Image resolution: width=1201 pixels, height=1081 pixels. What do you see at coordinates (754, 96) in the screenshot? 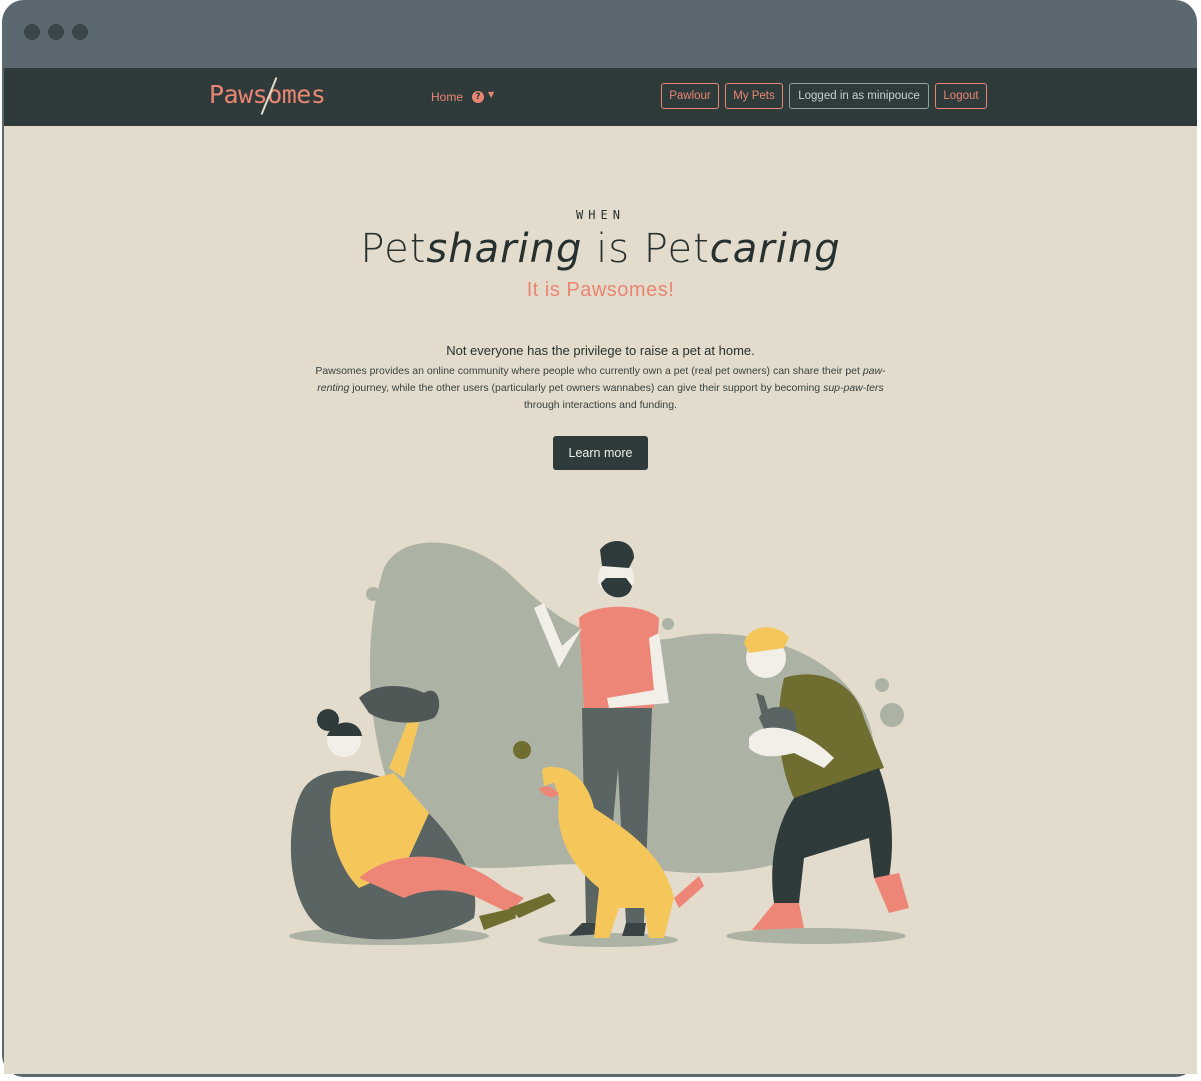
I see `my-pets-button: My Pets` at bounding box center [754, 96].